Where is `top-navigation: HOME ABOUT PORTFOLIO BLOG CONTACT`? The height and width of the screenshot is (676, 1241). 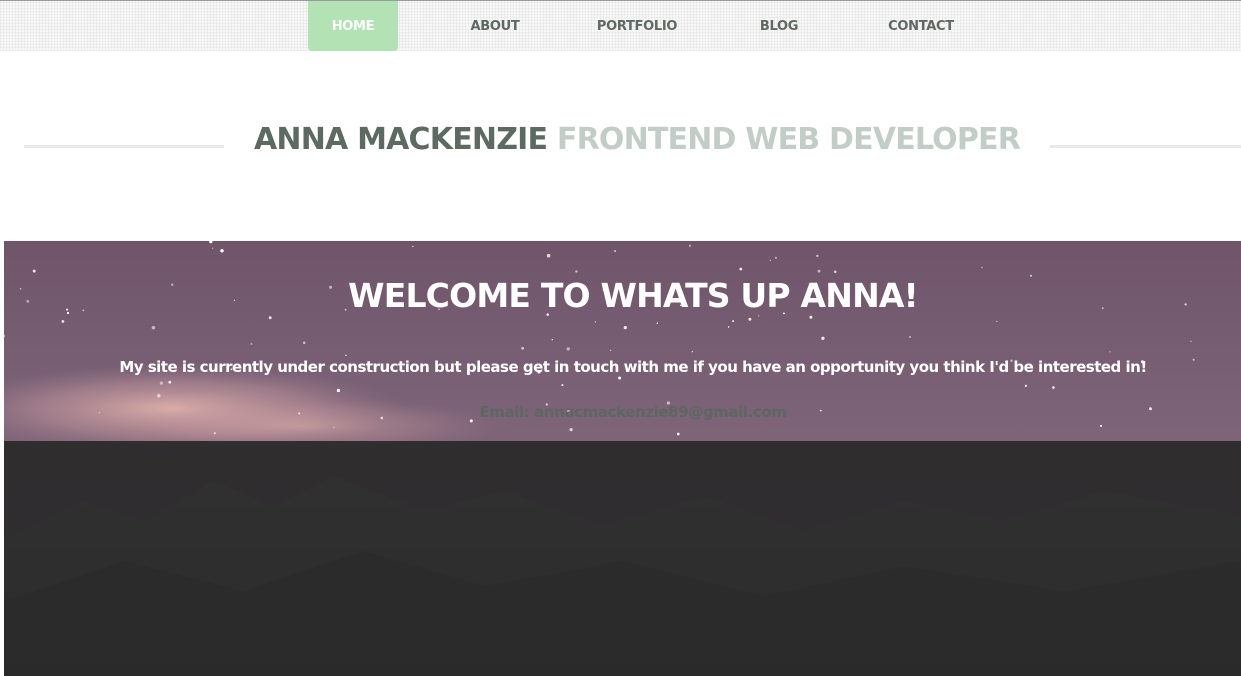 top-navigation: HOME ABOUT PORTFOLIO BLOG CONTACT is located at coordinates (620, 25).